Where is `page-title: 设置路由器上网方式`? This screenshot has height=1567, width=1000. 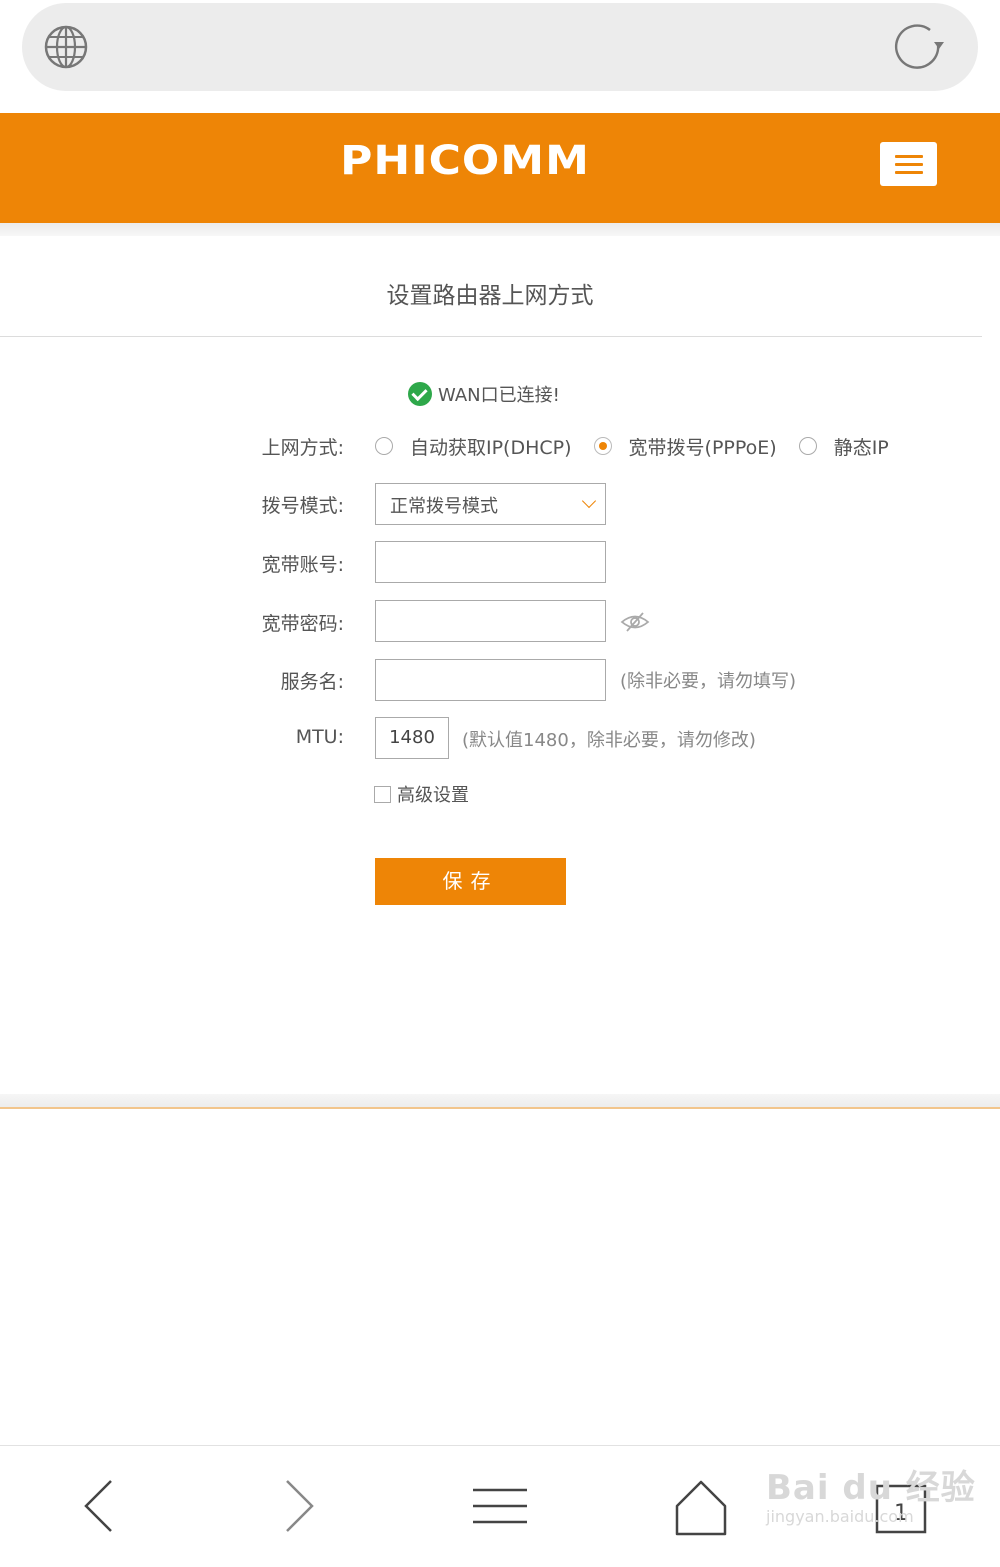 page-title: 设置路由器上网方式 is located at coordinates (490, 296).